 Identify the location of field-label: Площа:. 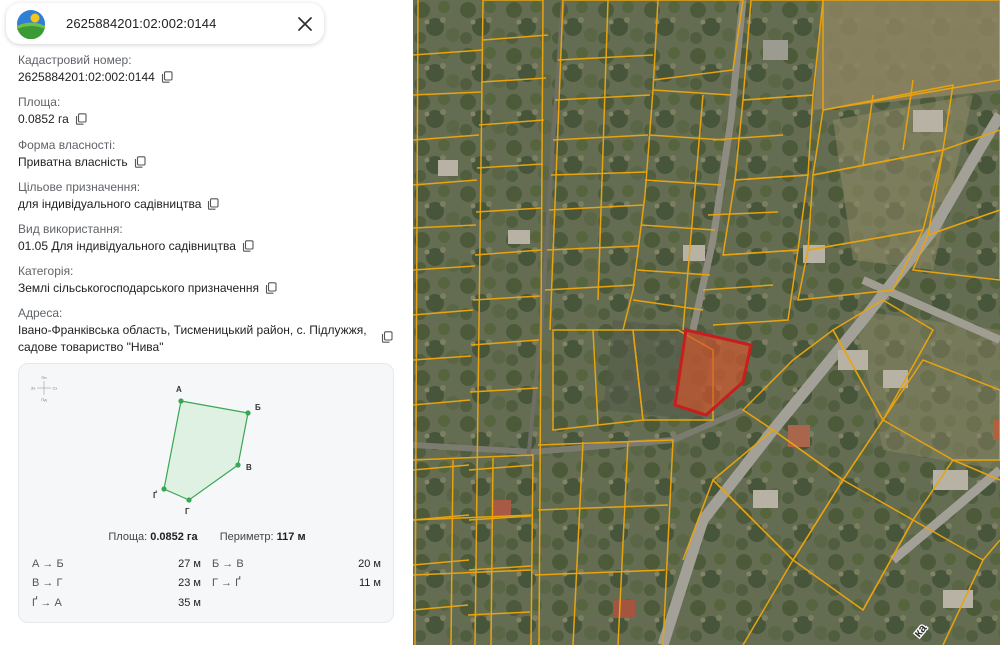
(39, 102).